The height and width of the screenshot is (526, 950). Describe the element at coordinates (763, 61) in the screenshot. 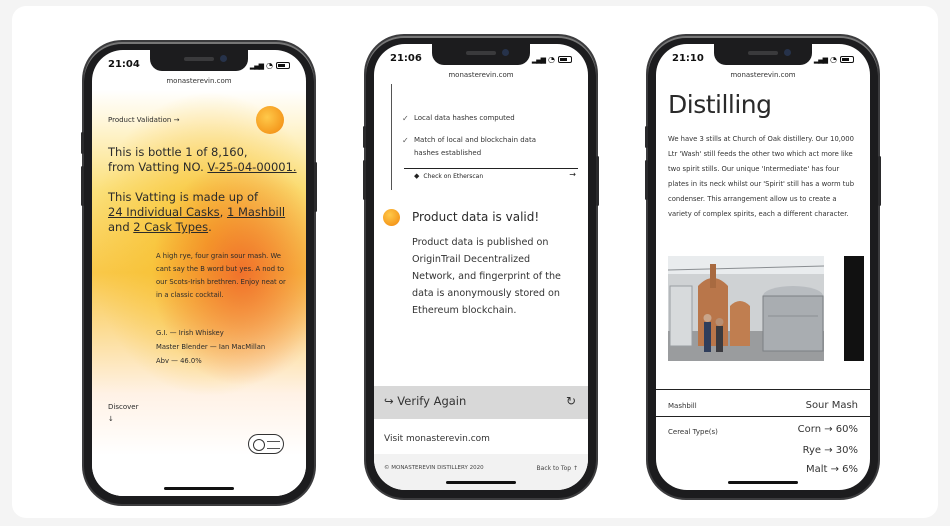

I see `status-bar: 21:10 ▂▄▆ ◔` at that location.